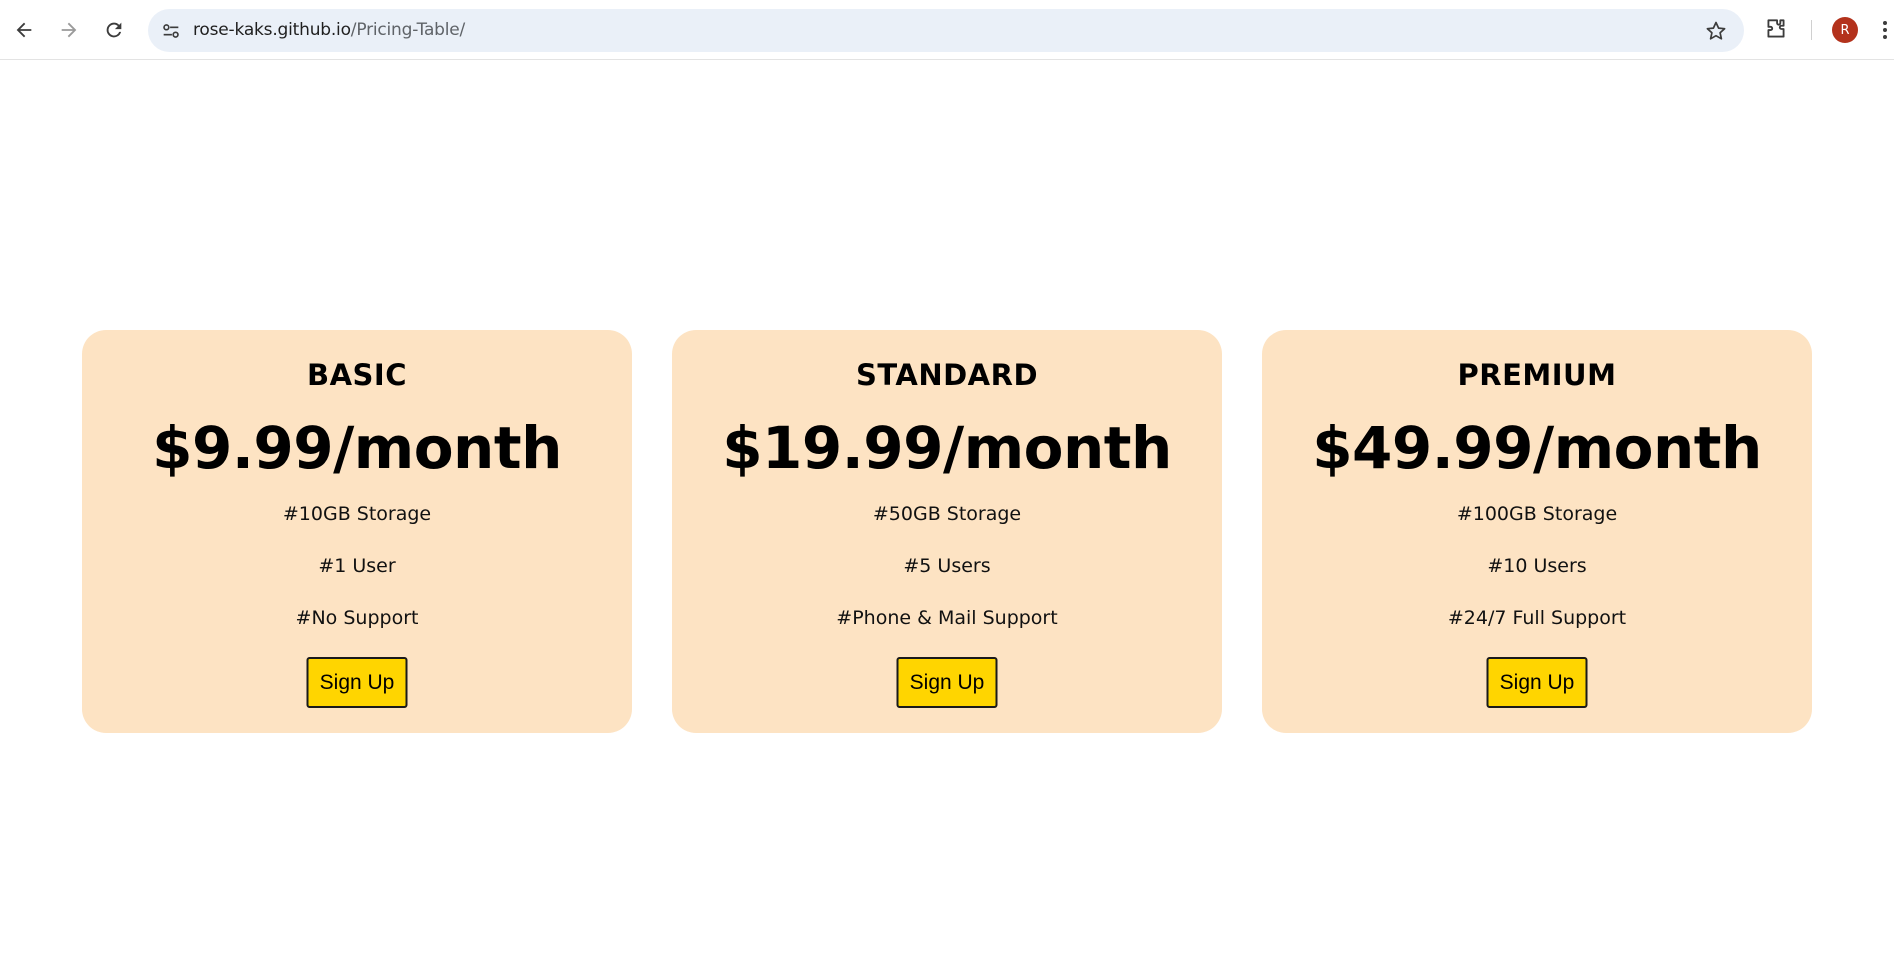 The height and width of the screenshot is (967, 1894). I want to click on plan-name: PREMIUM, so click(1537, 375).